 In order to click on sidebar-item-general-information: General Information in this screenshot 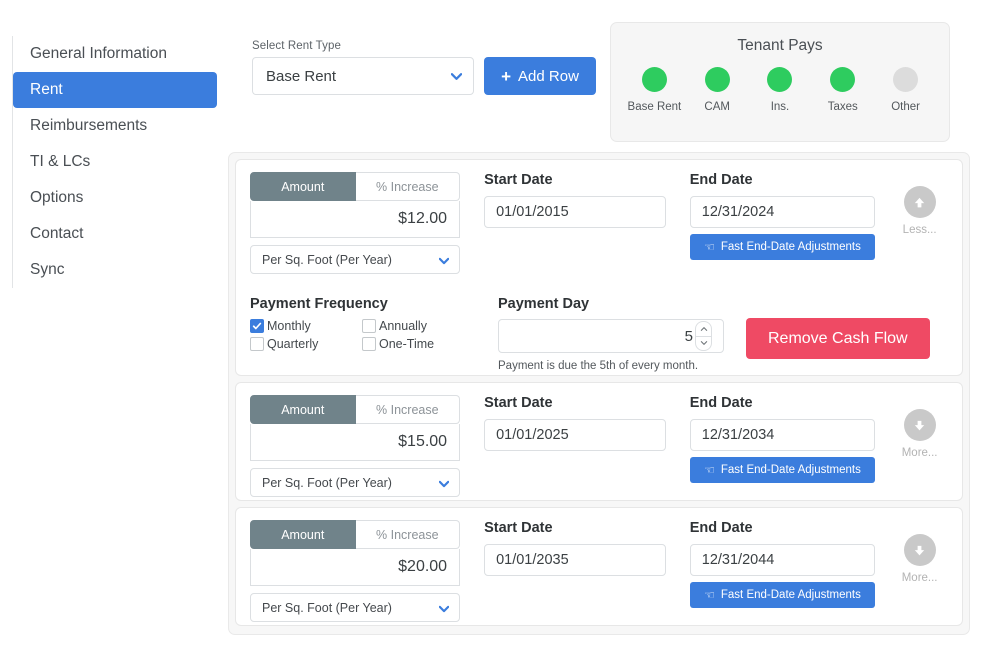, I will do `click(115, 54)`.